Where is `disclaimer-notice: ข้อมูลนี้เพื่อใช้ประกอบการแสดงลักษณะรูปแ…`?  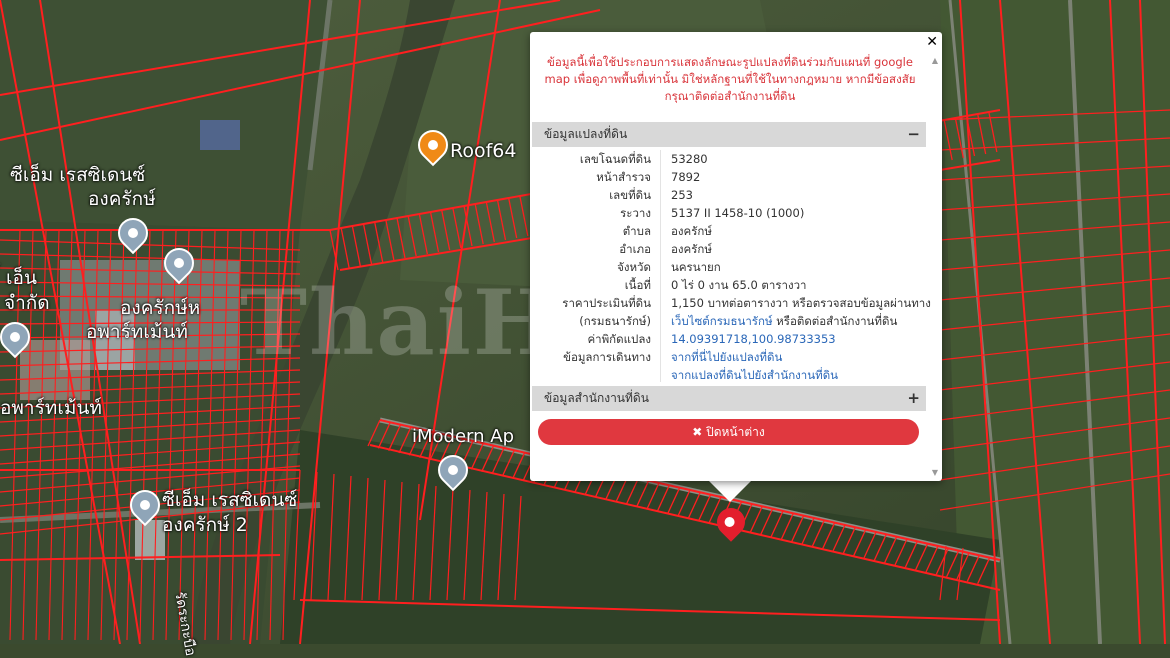 disclaimer-notice: ข้อมูลนี้เพื่อใช้ประกอบการแสดงลักษณะรูปแ… is located at coordinates (730, 79).